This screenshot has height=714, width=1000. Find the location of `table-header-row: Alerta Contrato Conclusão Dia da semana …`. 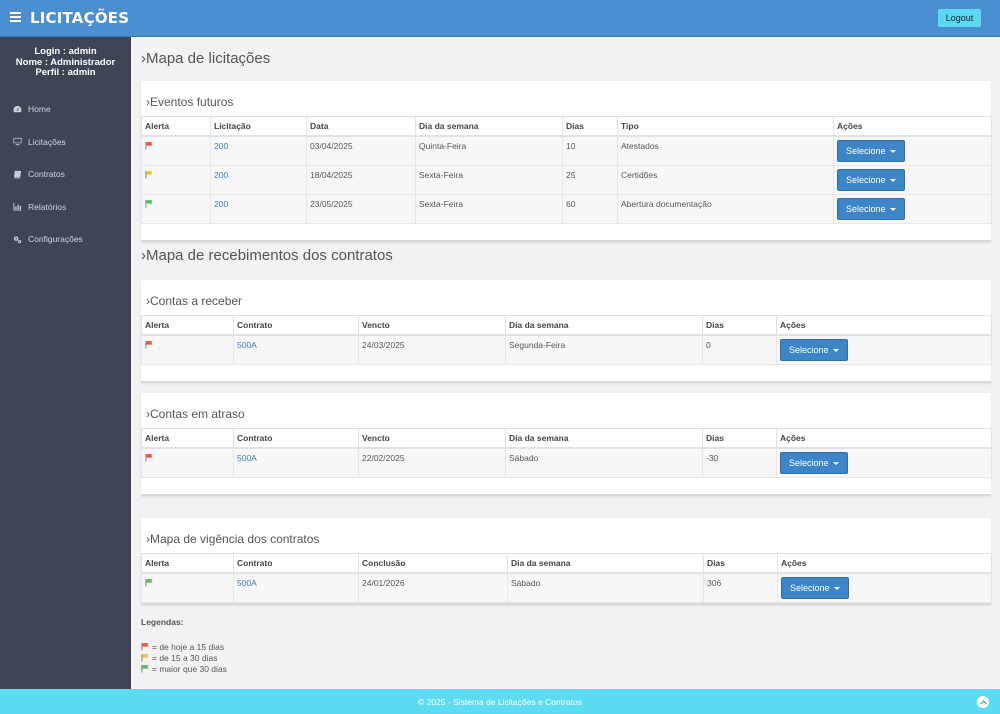

table-header-row: Alerta Contrato Conclusão Dia da semana … is located at coordinates (566, 563).